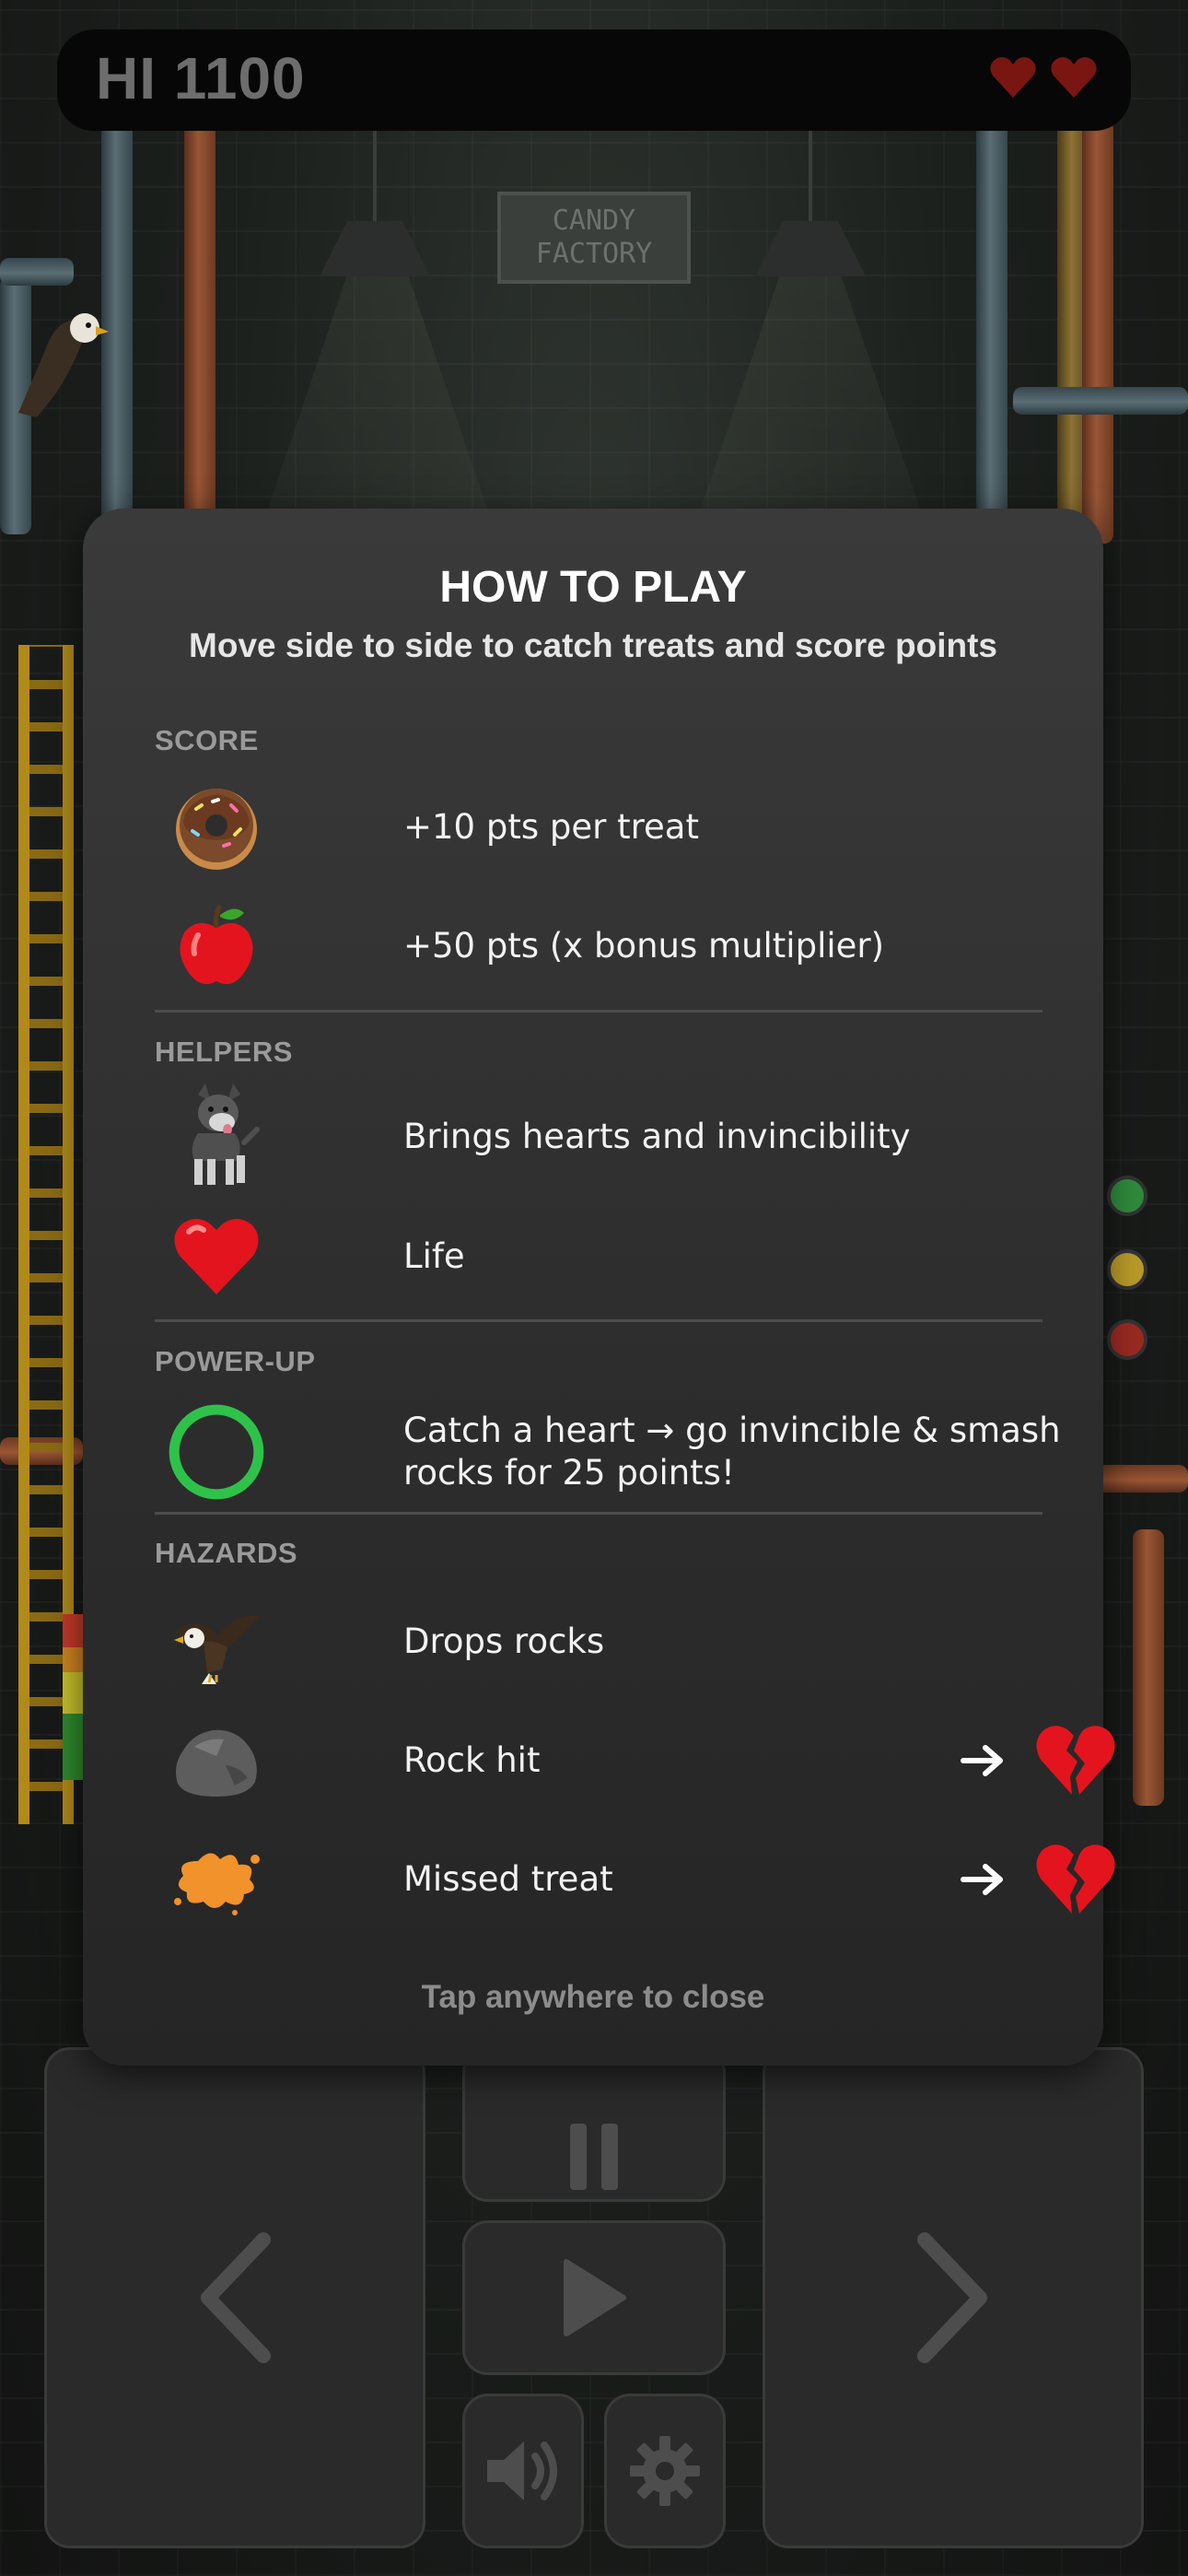  What do you see at coordinates (434, 1256) in the screenshot?
I see `helper-heart-text: Life` at bounding box center [434, 1256].